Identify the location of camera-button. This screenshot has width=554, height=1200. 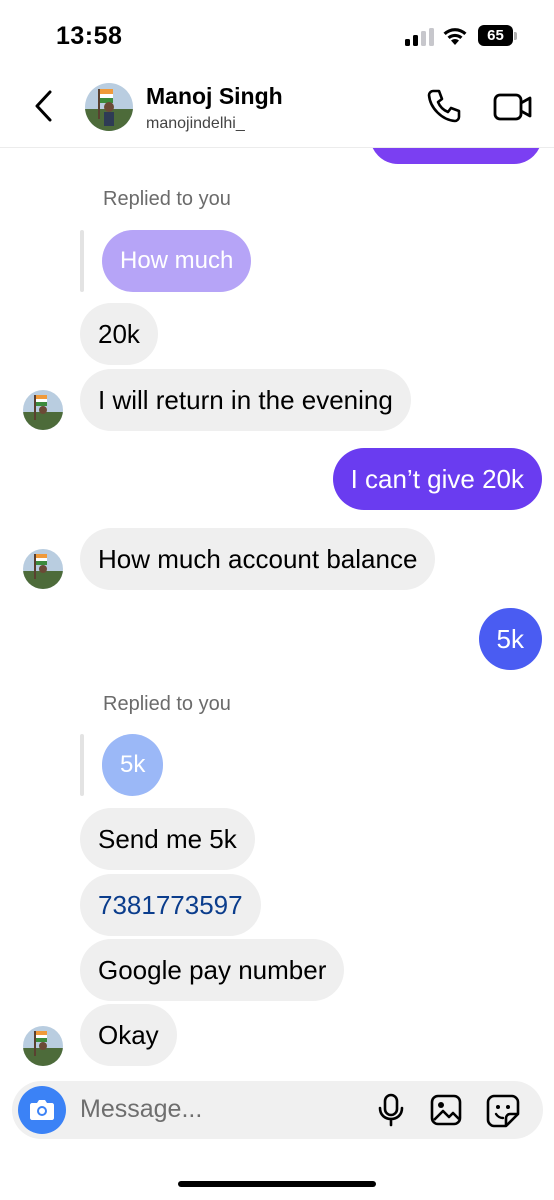
(42, 1110).